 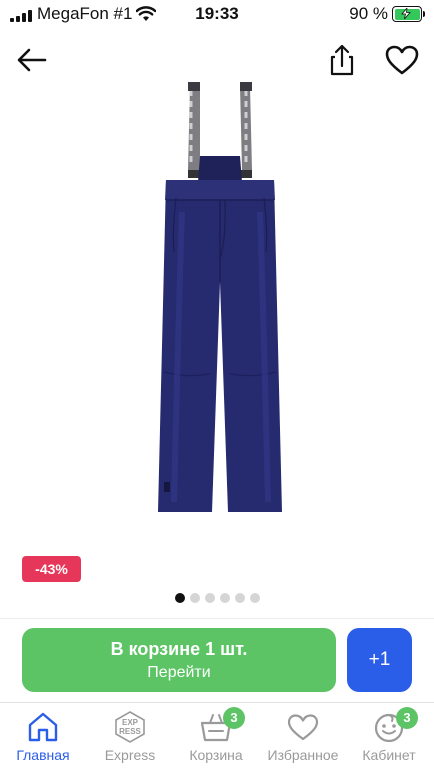 I want to click on heart-outline-icon, so click(x=402, y=60).